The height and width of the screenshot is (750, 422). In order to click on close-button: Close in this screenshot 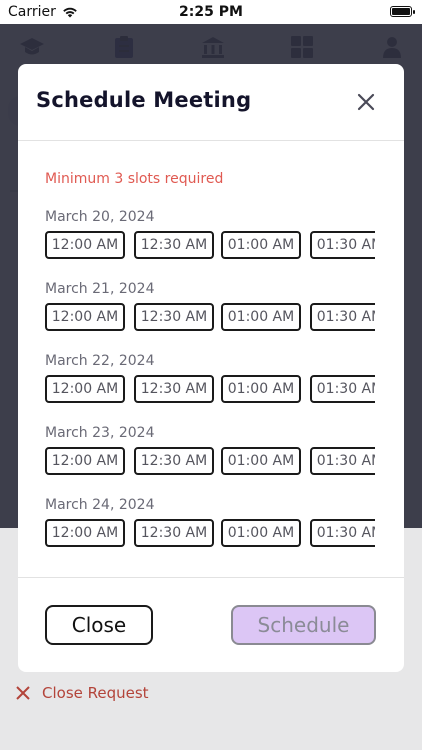, I will do `click(99, 625)`.